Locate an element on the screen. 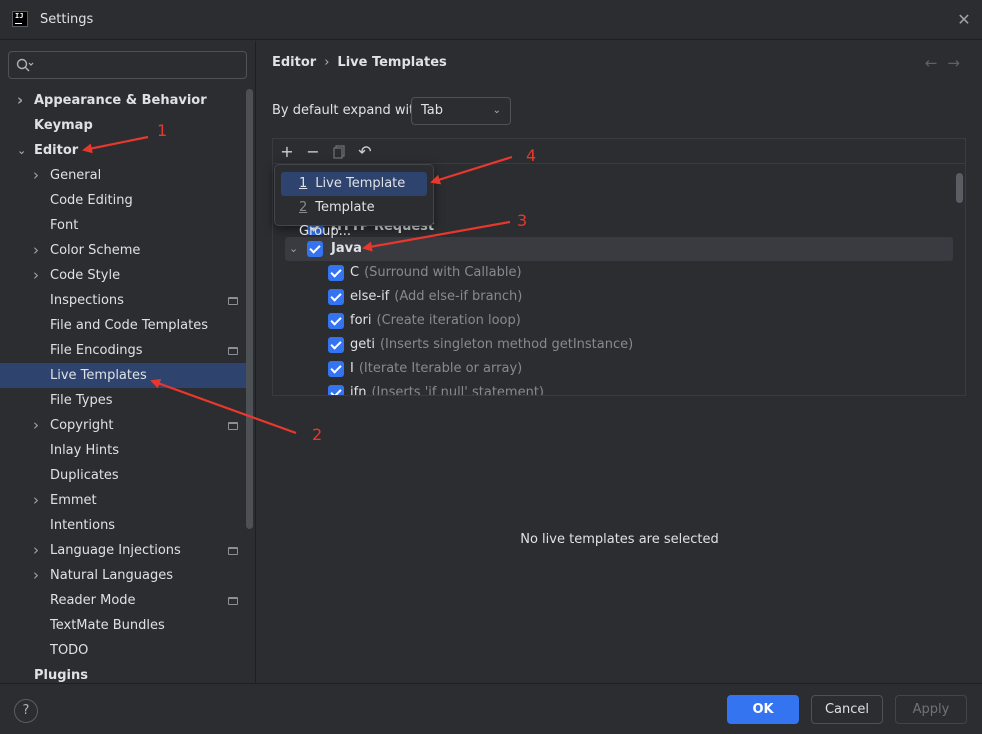 This screenshot has width=982, height=734. annotation-number-3: 3 is located at coordinates (522, 220).